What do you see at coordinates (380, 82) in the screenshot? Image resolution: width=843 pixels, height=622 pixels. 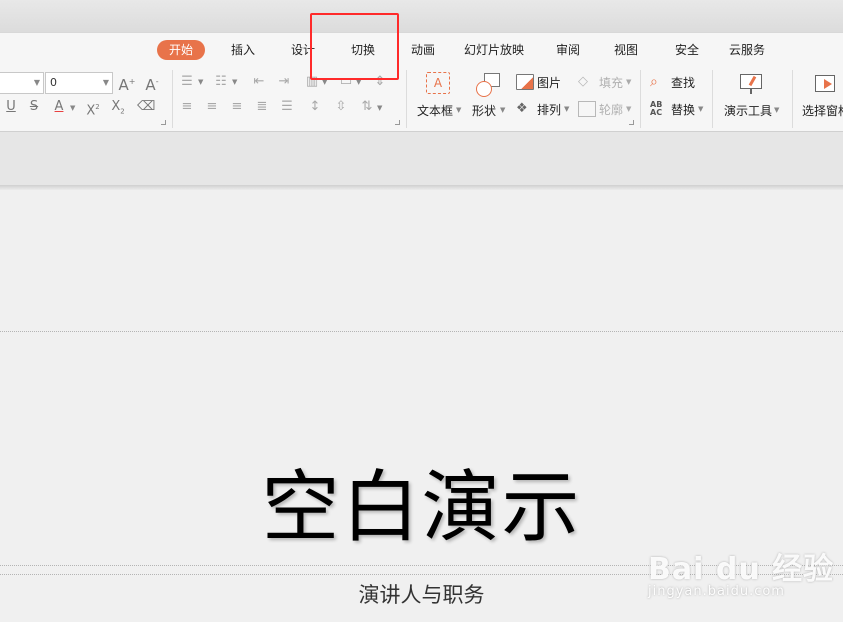 I see `text-direction-icon: ⇕` at bounding box center [380, 82].